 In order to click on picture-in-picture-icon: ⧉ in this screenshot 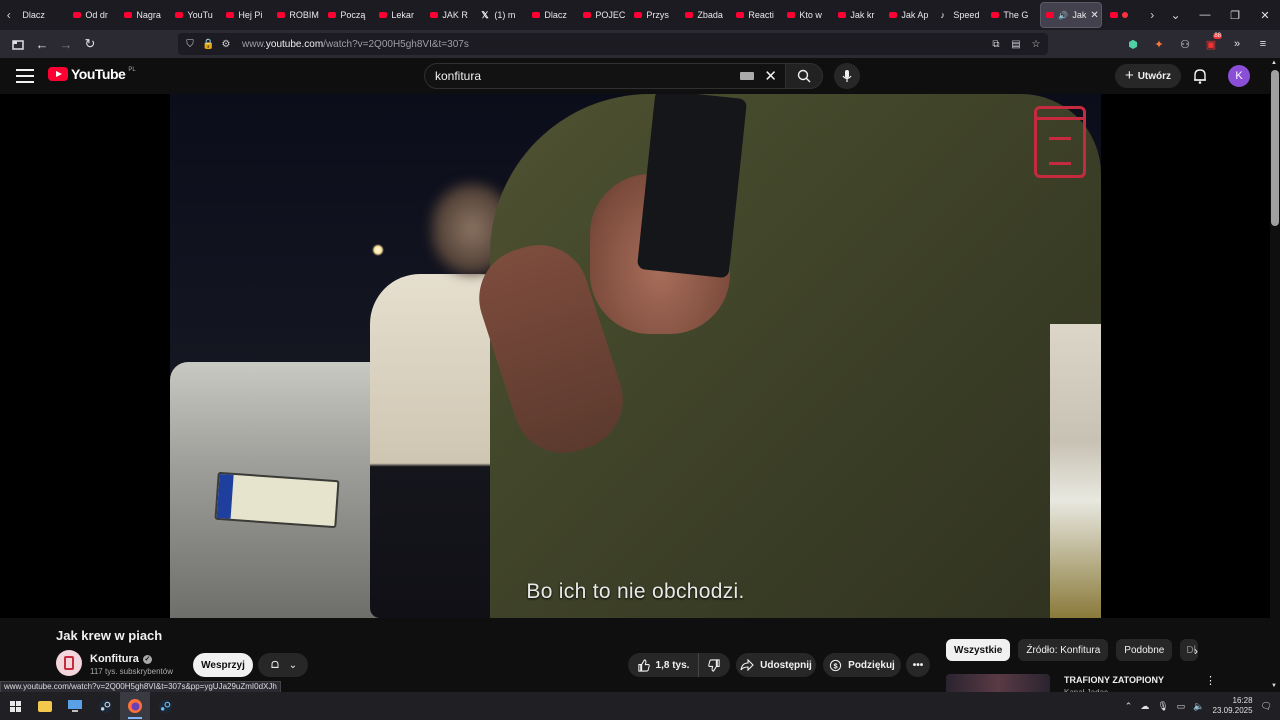, I will do `click(996, 44)`.